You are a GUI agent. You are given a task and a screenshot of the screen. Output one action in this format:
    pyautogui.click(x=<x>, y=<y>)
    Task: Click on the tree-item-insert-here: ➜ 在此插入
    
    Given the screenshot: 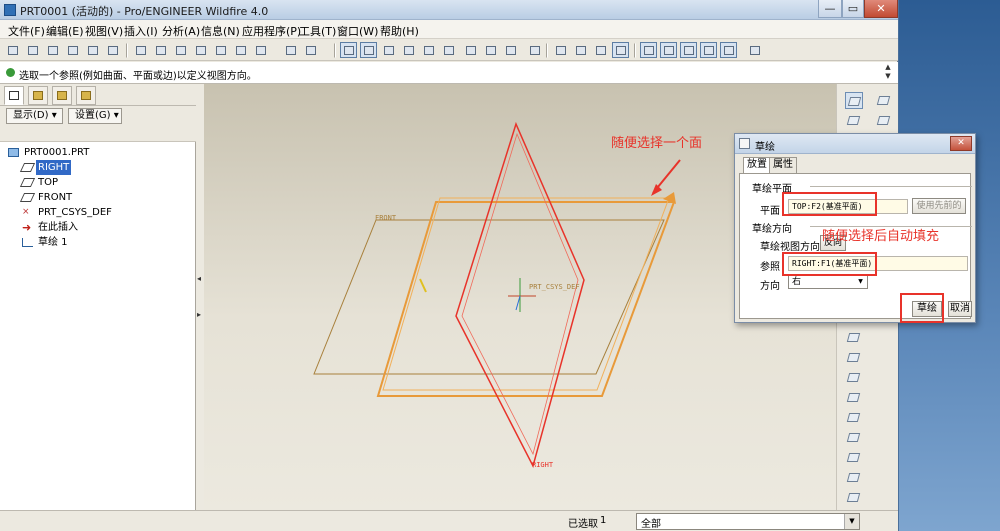 What is the action you would take?
    pyautogui.click(x=67, y=227)
    